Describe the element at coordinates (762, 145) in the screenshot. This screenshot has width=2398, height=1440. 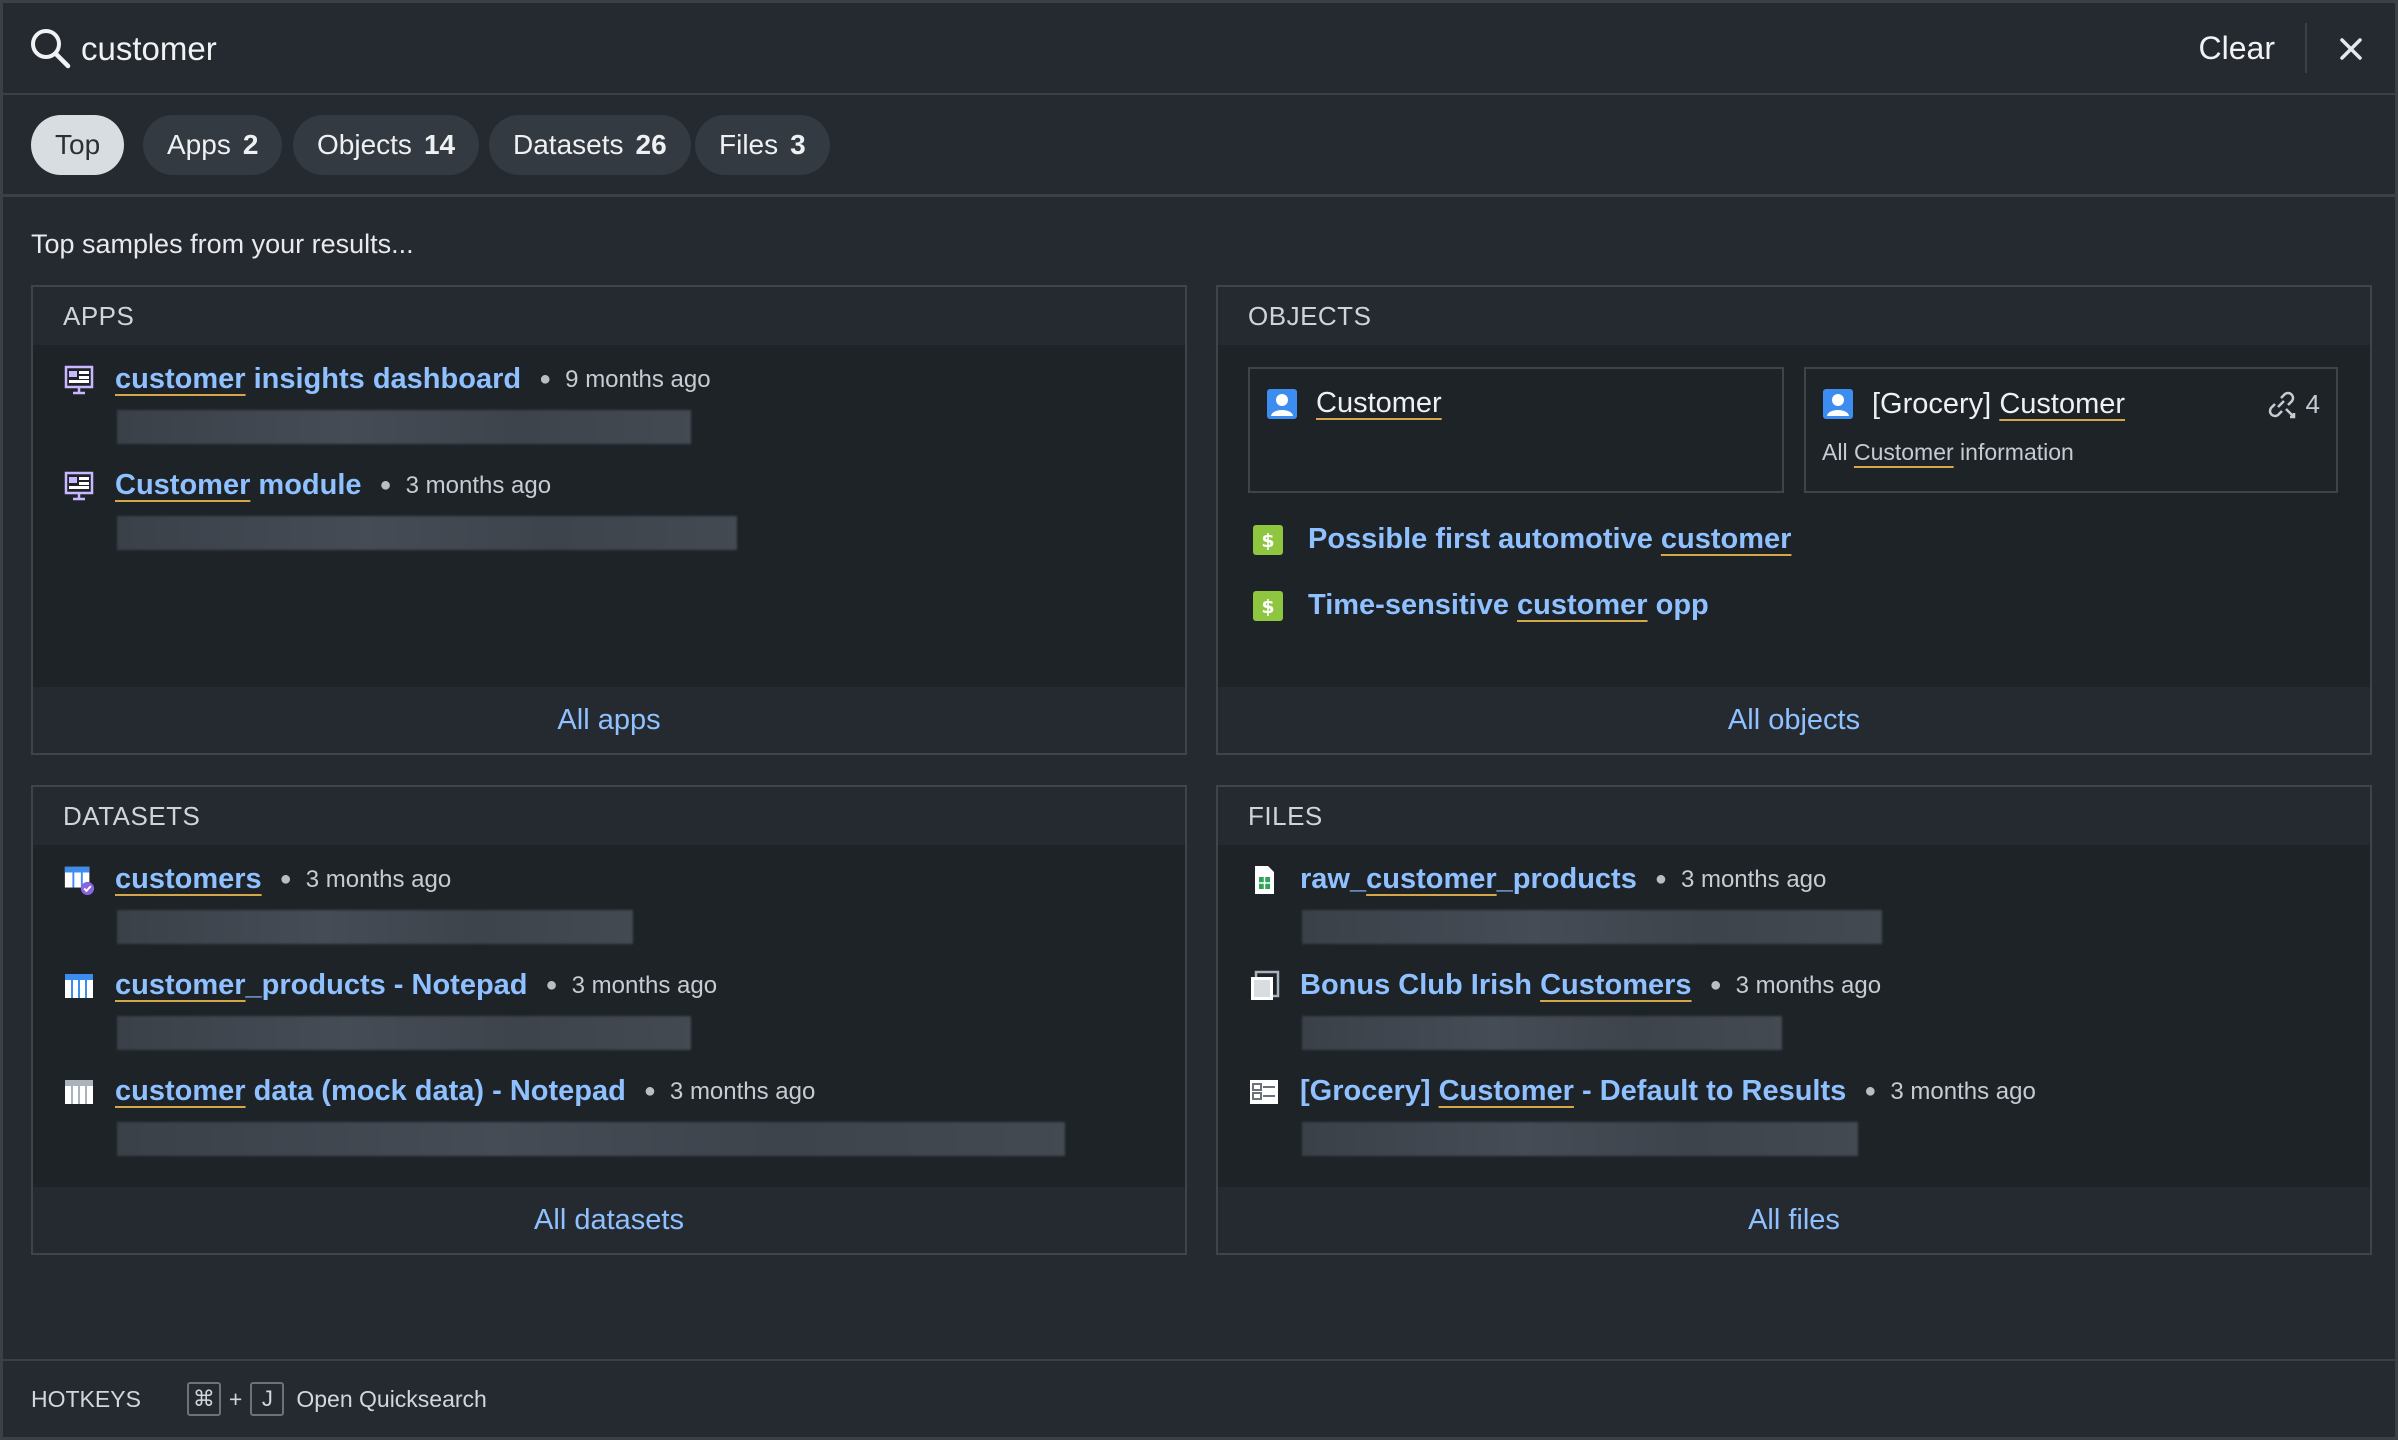
I see `tab-files: Files 3` at that location.